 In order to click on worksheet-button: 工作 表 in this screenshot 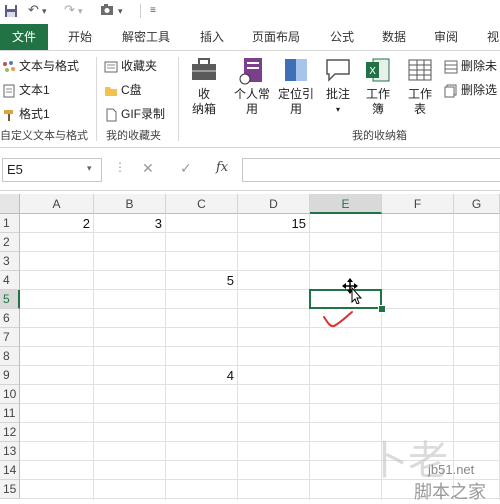, I will do `click(420, 86)`.